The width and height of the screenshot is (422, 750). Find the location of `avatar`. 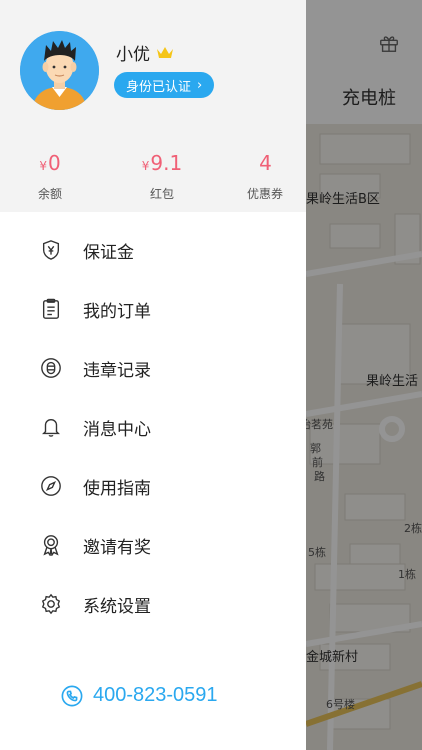

avatar is located at coordinates (59, 70).